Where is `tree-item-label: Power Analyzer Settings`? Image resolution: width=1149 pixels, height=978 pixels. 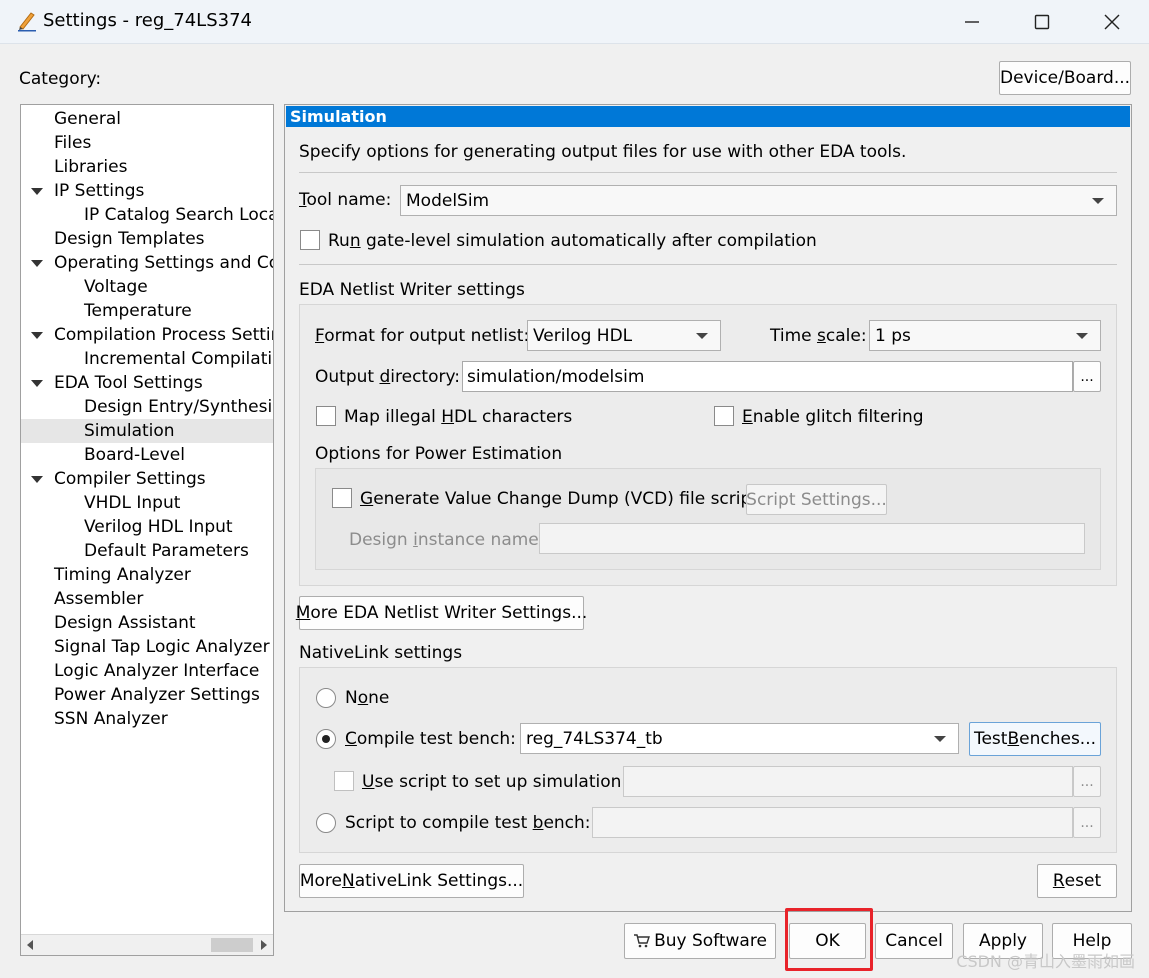
tree-item-label: Power Analyzer Settings is located at coordinates (157, 695).